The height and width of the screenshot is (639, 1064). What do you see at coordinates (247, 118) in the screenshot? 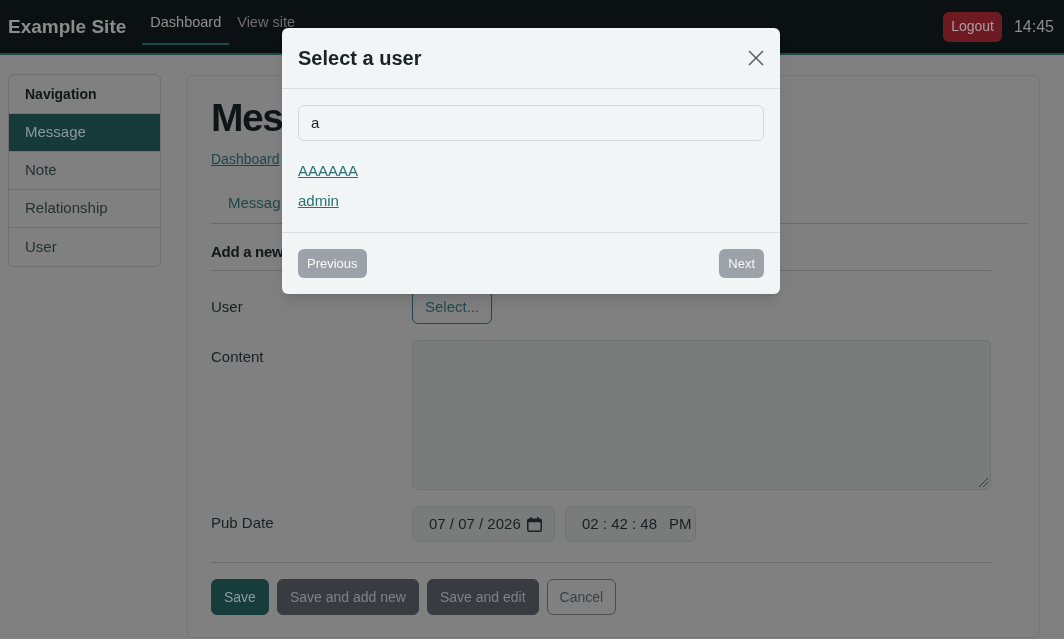
I see `page-heading: Mes` at bounding box center [247, 118].